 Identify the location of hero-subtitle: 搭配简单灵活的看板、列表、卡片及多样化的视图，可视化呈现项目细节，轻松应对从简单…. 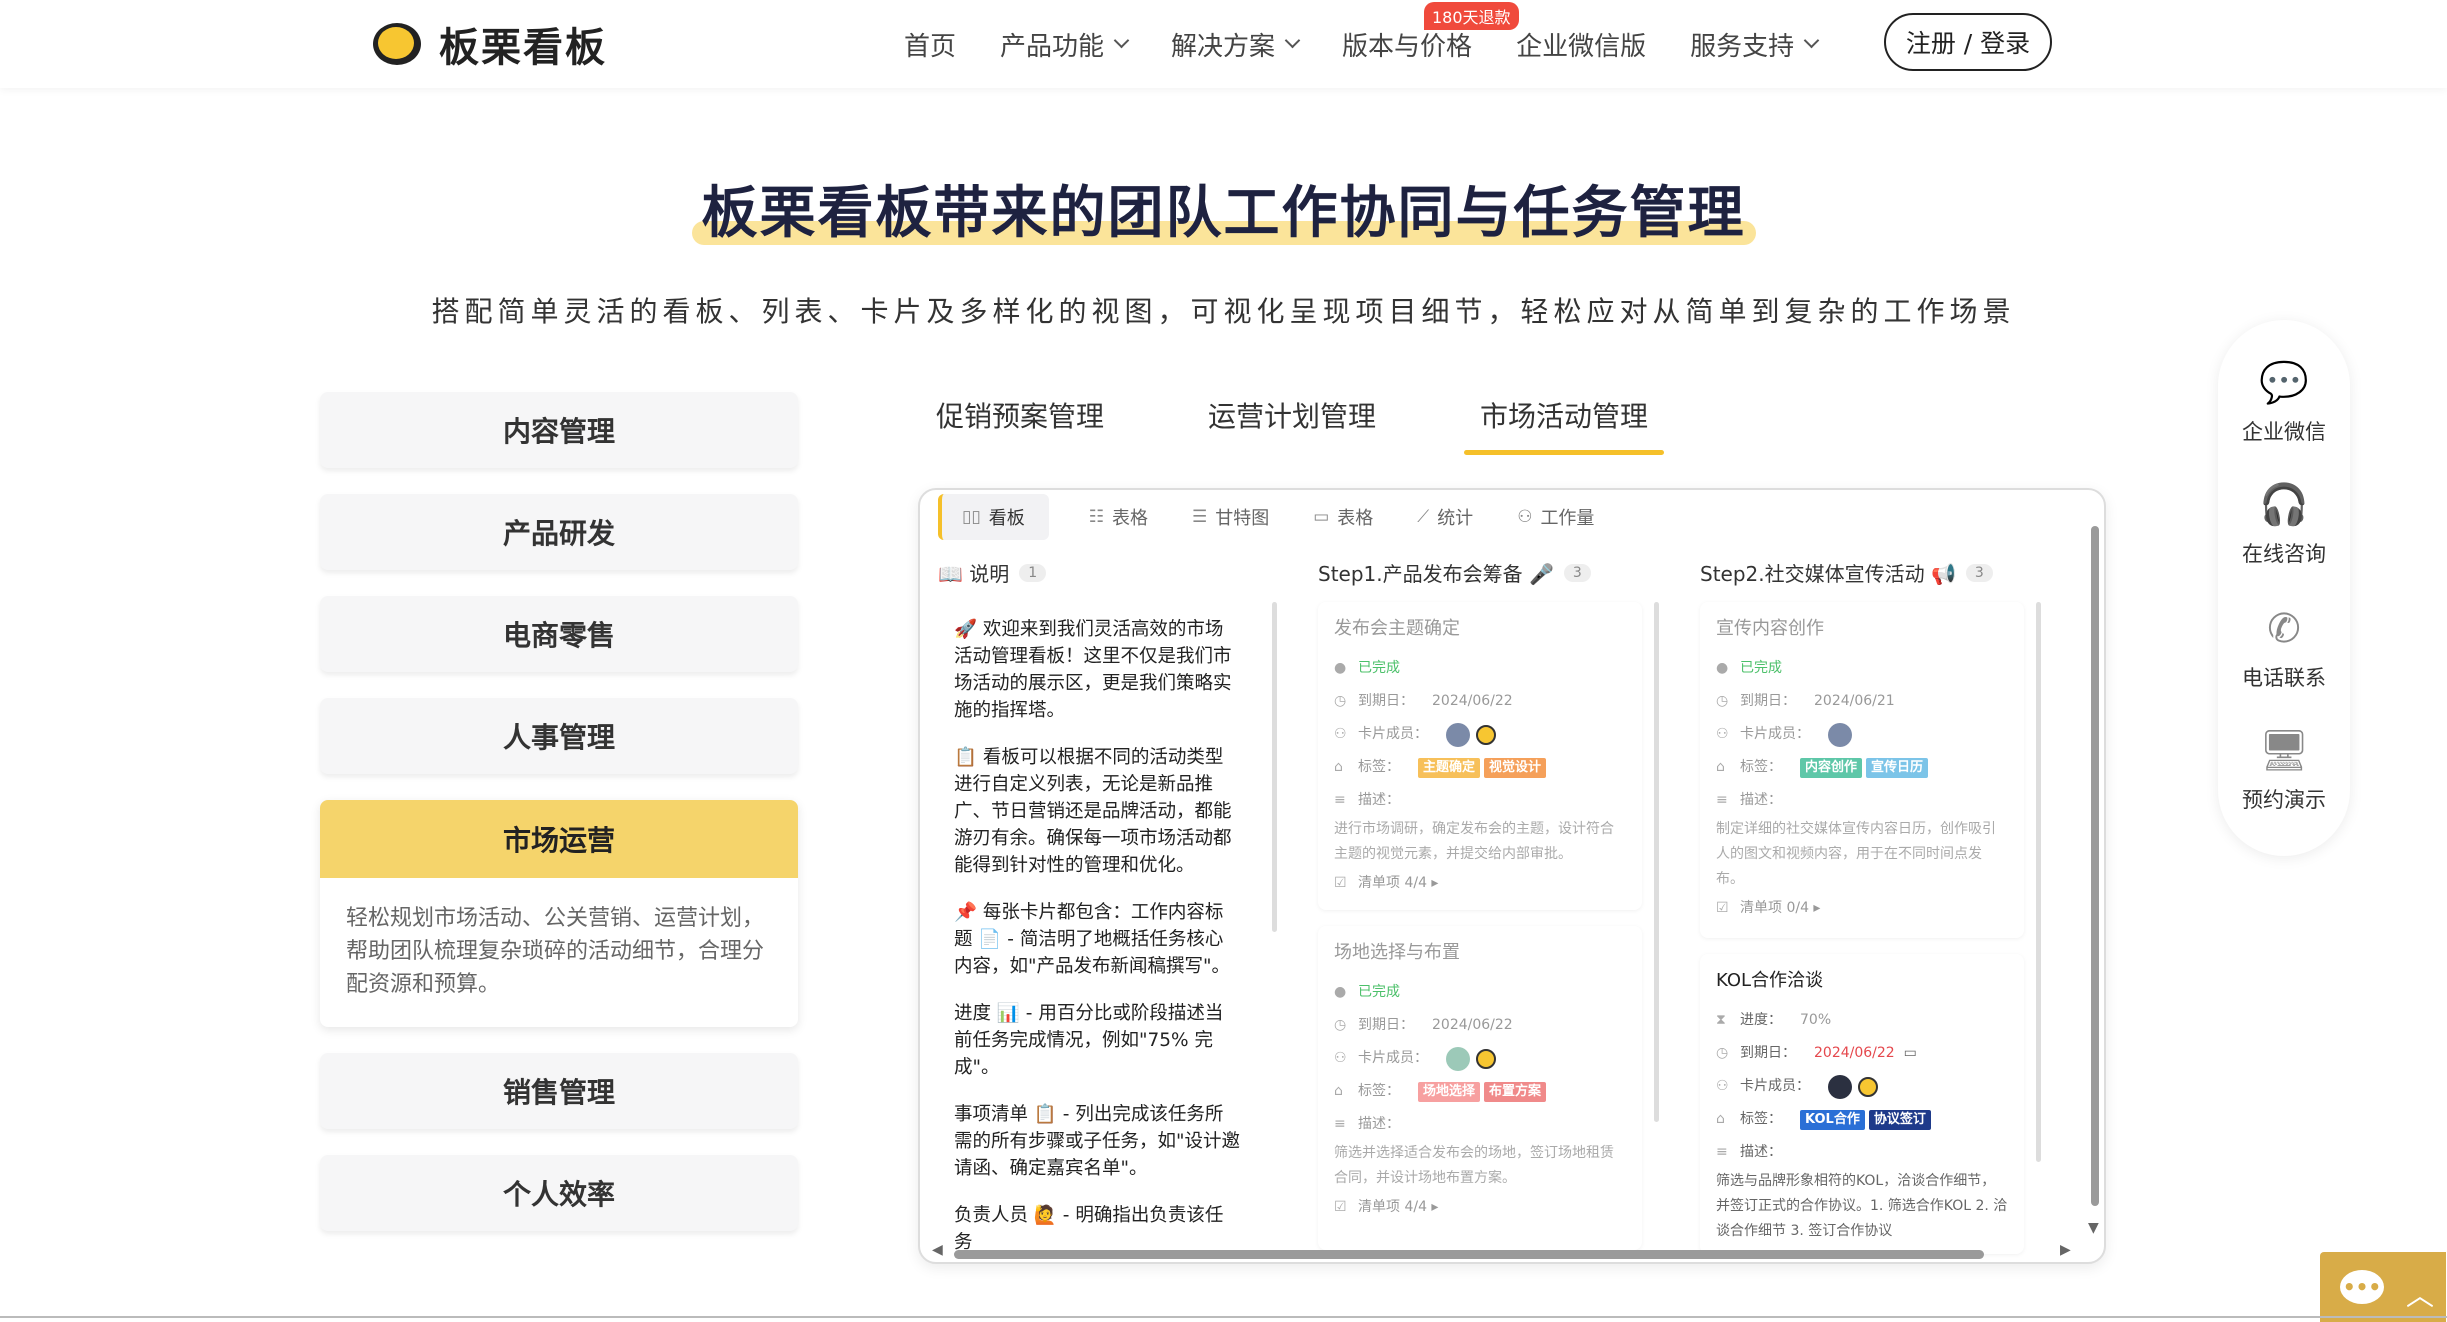
(1223, 311).